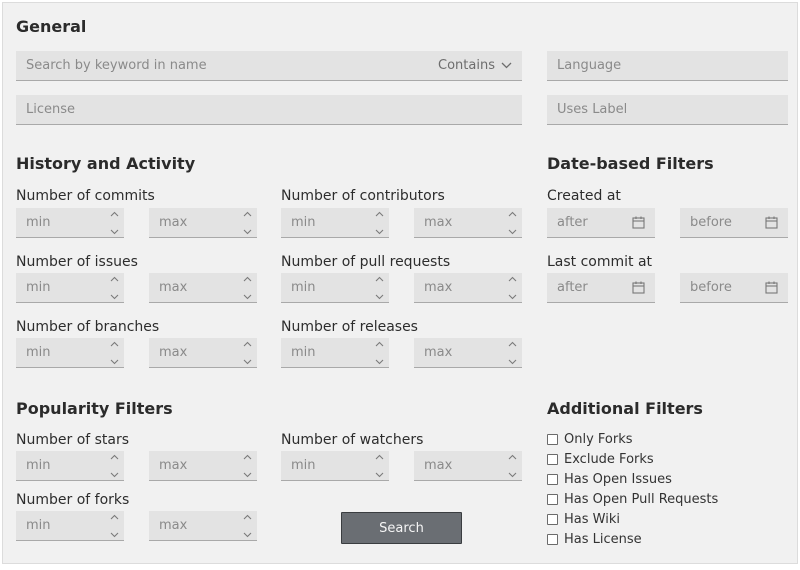 This screenshot has width=800, height=570. What do you see at coordinates (203, 526) in the screenshot?
I see `forks-max-field` at bounding box center [203, 526].